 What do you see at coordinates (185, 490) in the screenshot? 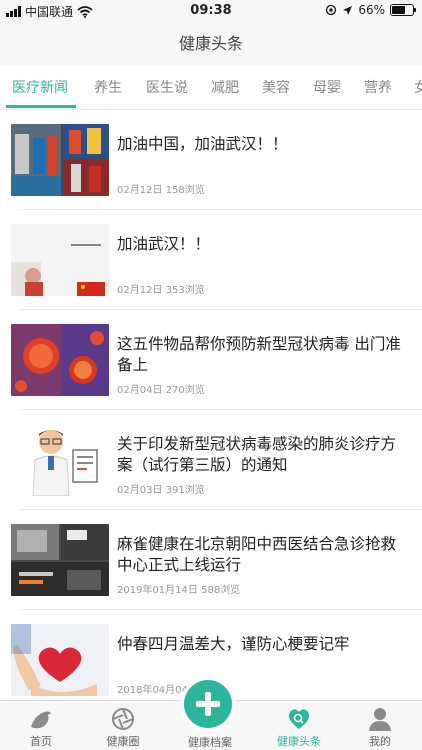
I see `news-views: 391浏览` at bounding box center [185, 490].